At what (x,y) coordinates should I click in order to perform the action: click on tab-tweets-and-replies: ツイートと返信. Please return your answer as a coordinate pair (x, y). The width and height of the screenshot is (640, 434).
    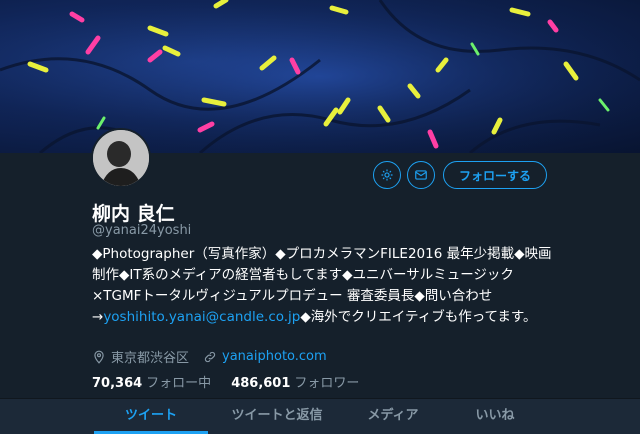
    Looking at the image, I should click on (277, 416).